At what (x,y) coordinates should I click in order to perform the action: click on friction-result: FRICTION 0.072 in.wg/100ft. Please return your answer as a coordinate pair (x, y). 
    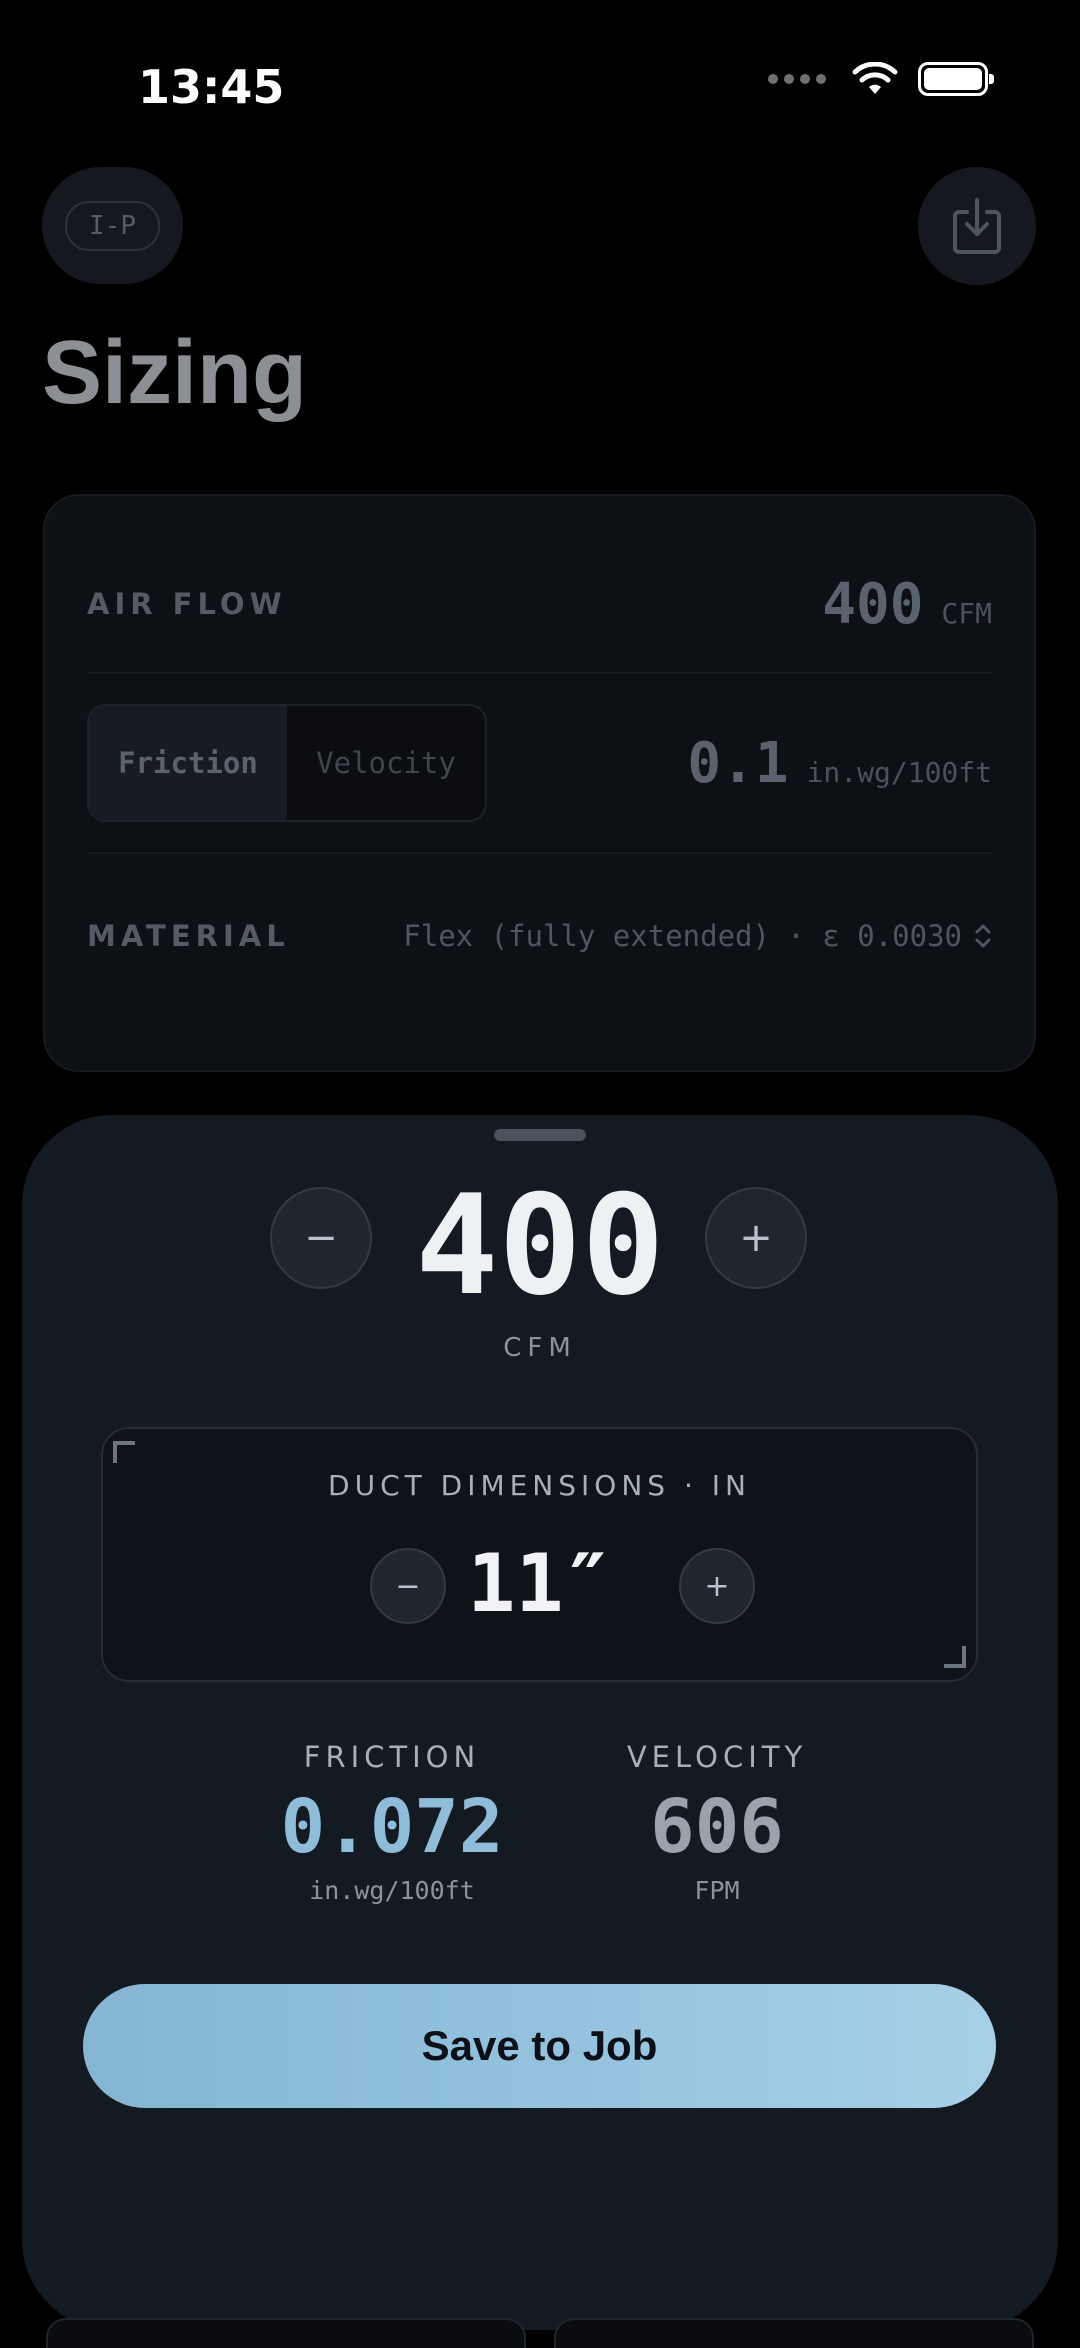
    Looking at the image, I should click on (392, 1822).